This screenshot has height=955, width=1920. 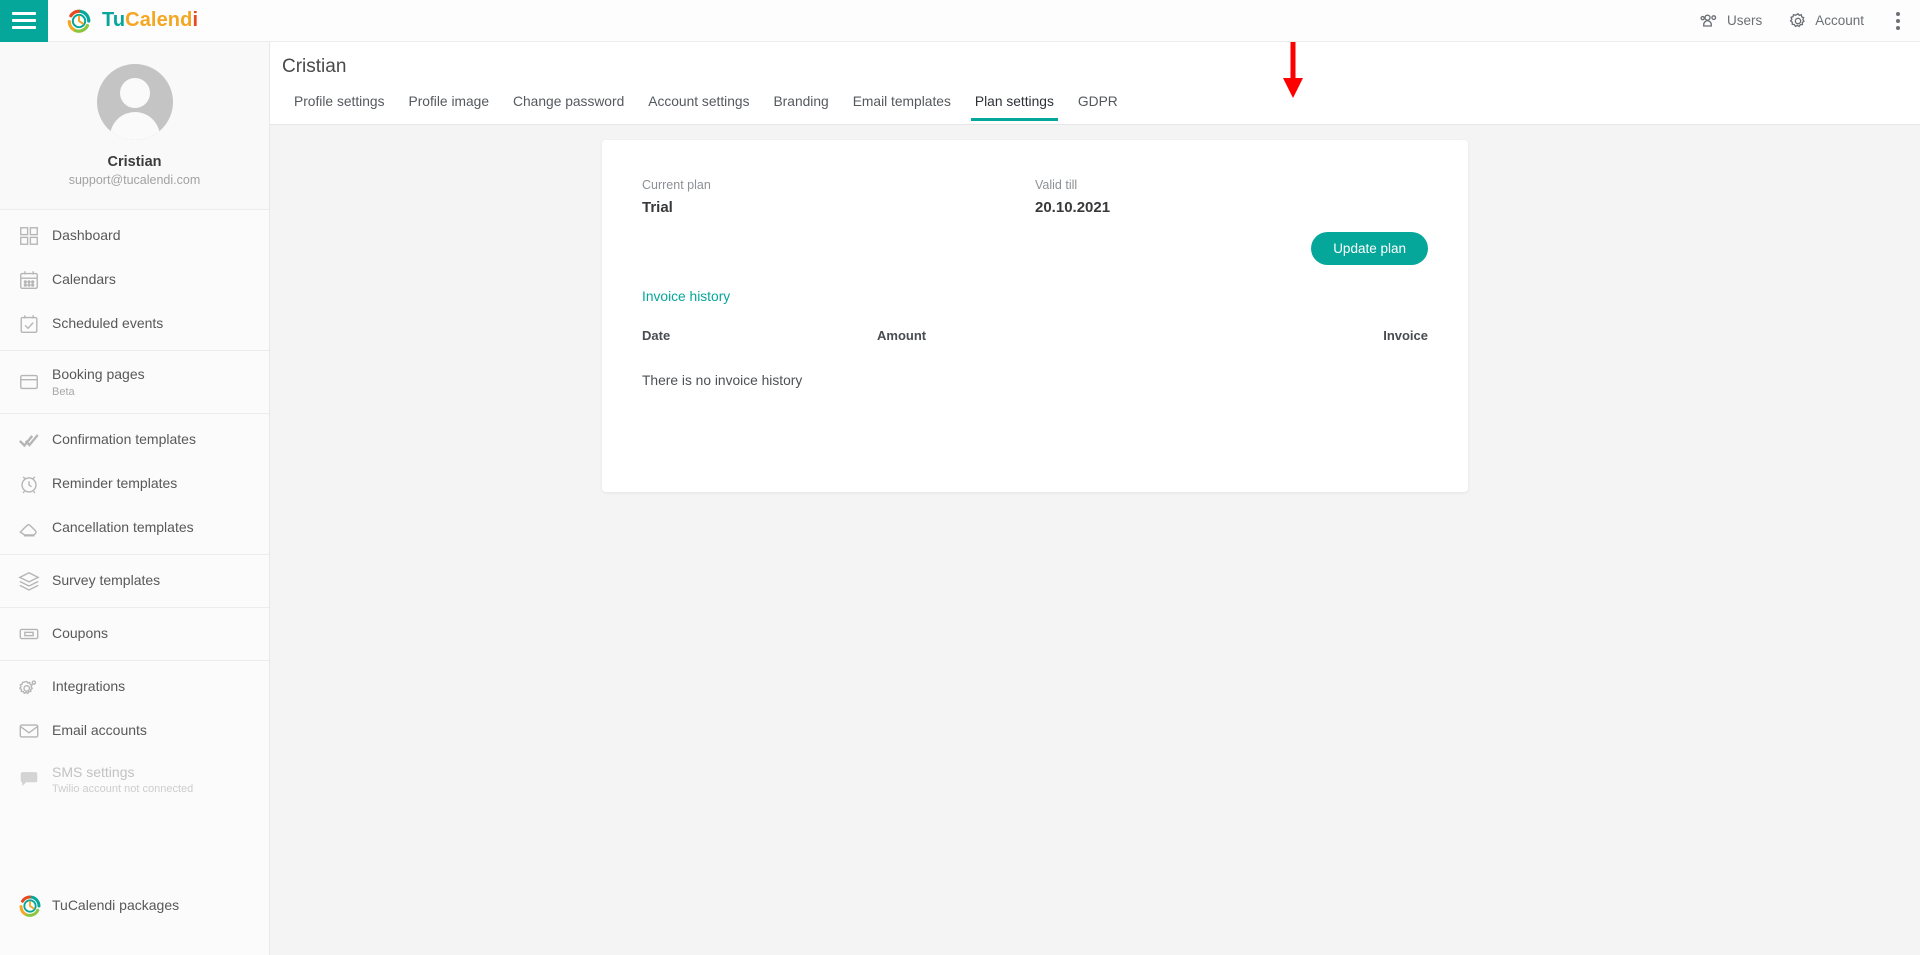 I want to click on sidebar-footer-labels: TuCalendi packages, so click(x=115, y=906).